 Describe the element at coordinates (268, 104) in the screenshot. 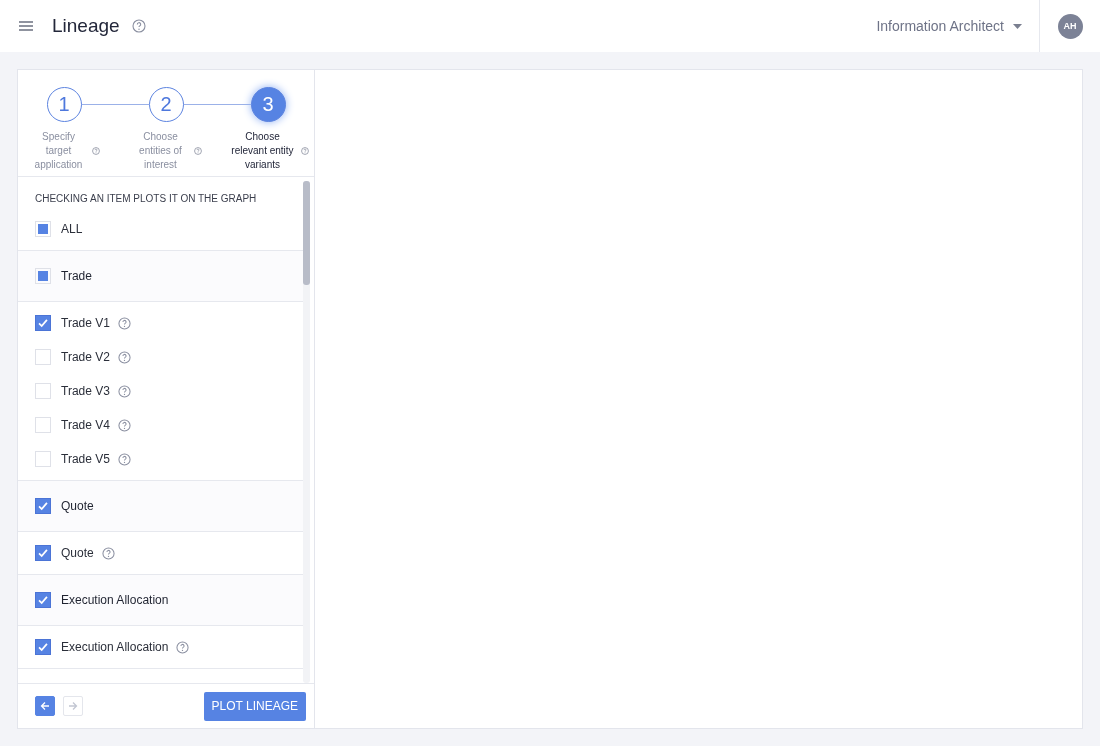

I see `step-circle: 3` at that location.